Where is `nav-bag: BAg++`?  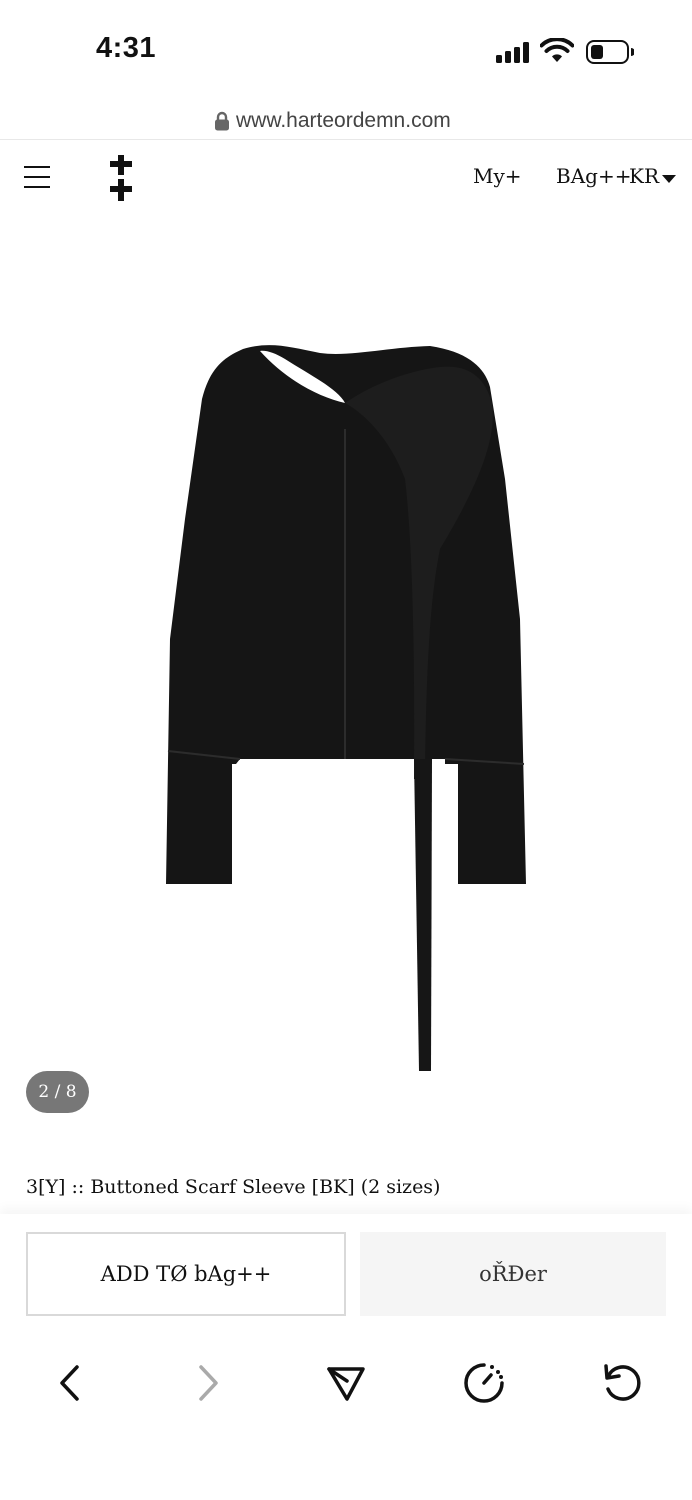 nav-bag: BAg++ is located at coordinates (593, 176).